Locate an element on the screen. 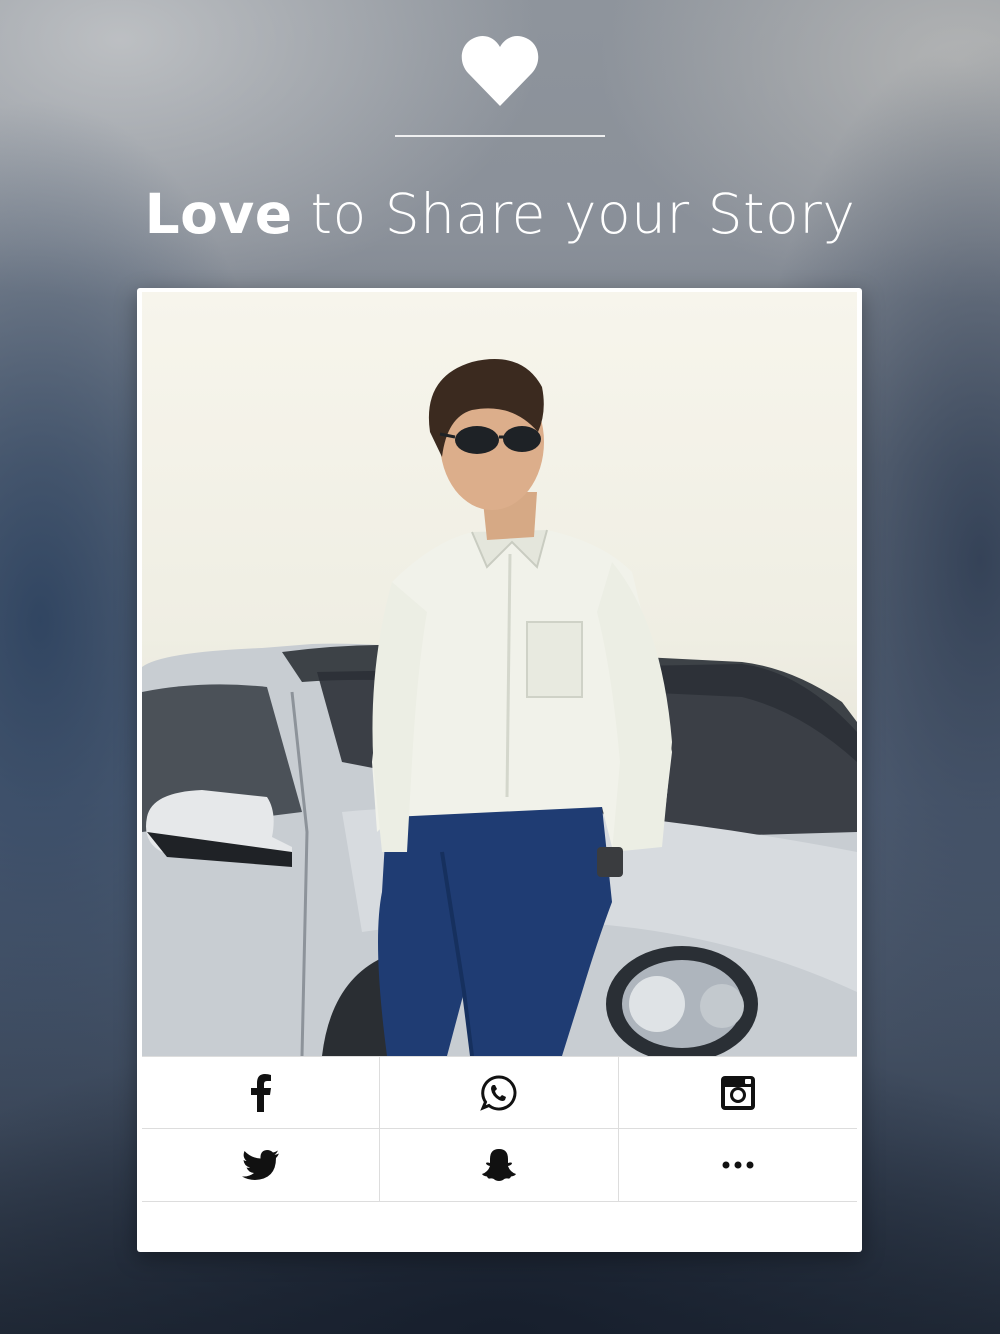 This screenshot has height=1334, width=1000. instagram-share-button is located at coordinates (738, 1093).